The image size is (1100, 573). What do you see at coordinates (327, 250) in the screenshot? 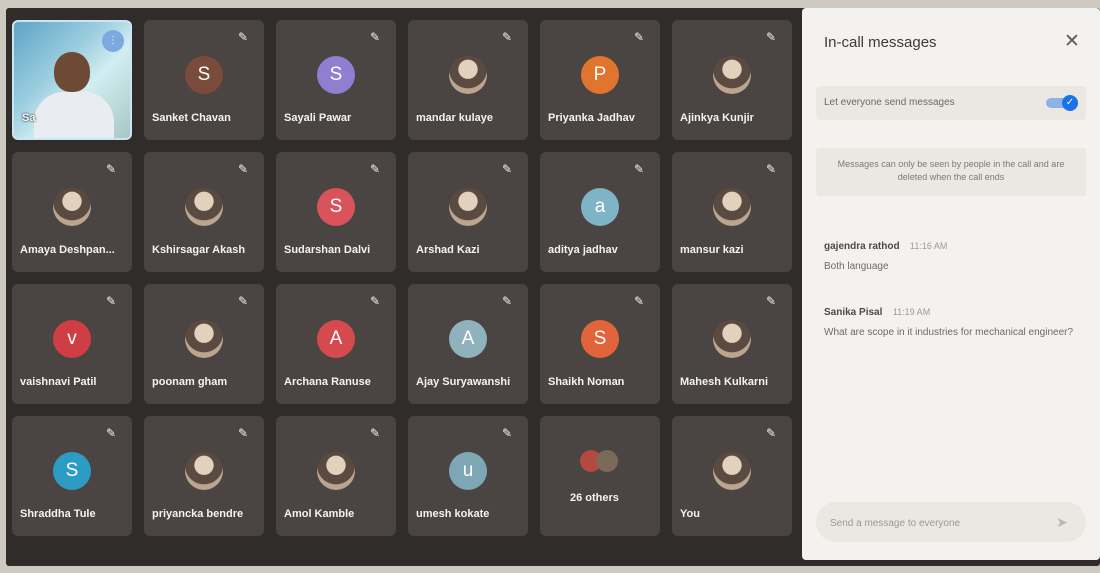
I see `participant-name: Sudarshan Dalvi` at bounding box center [327, 250].